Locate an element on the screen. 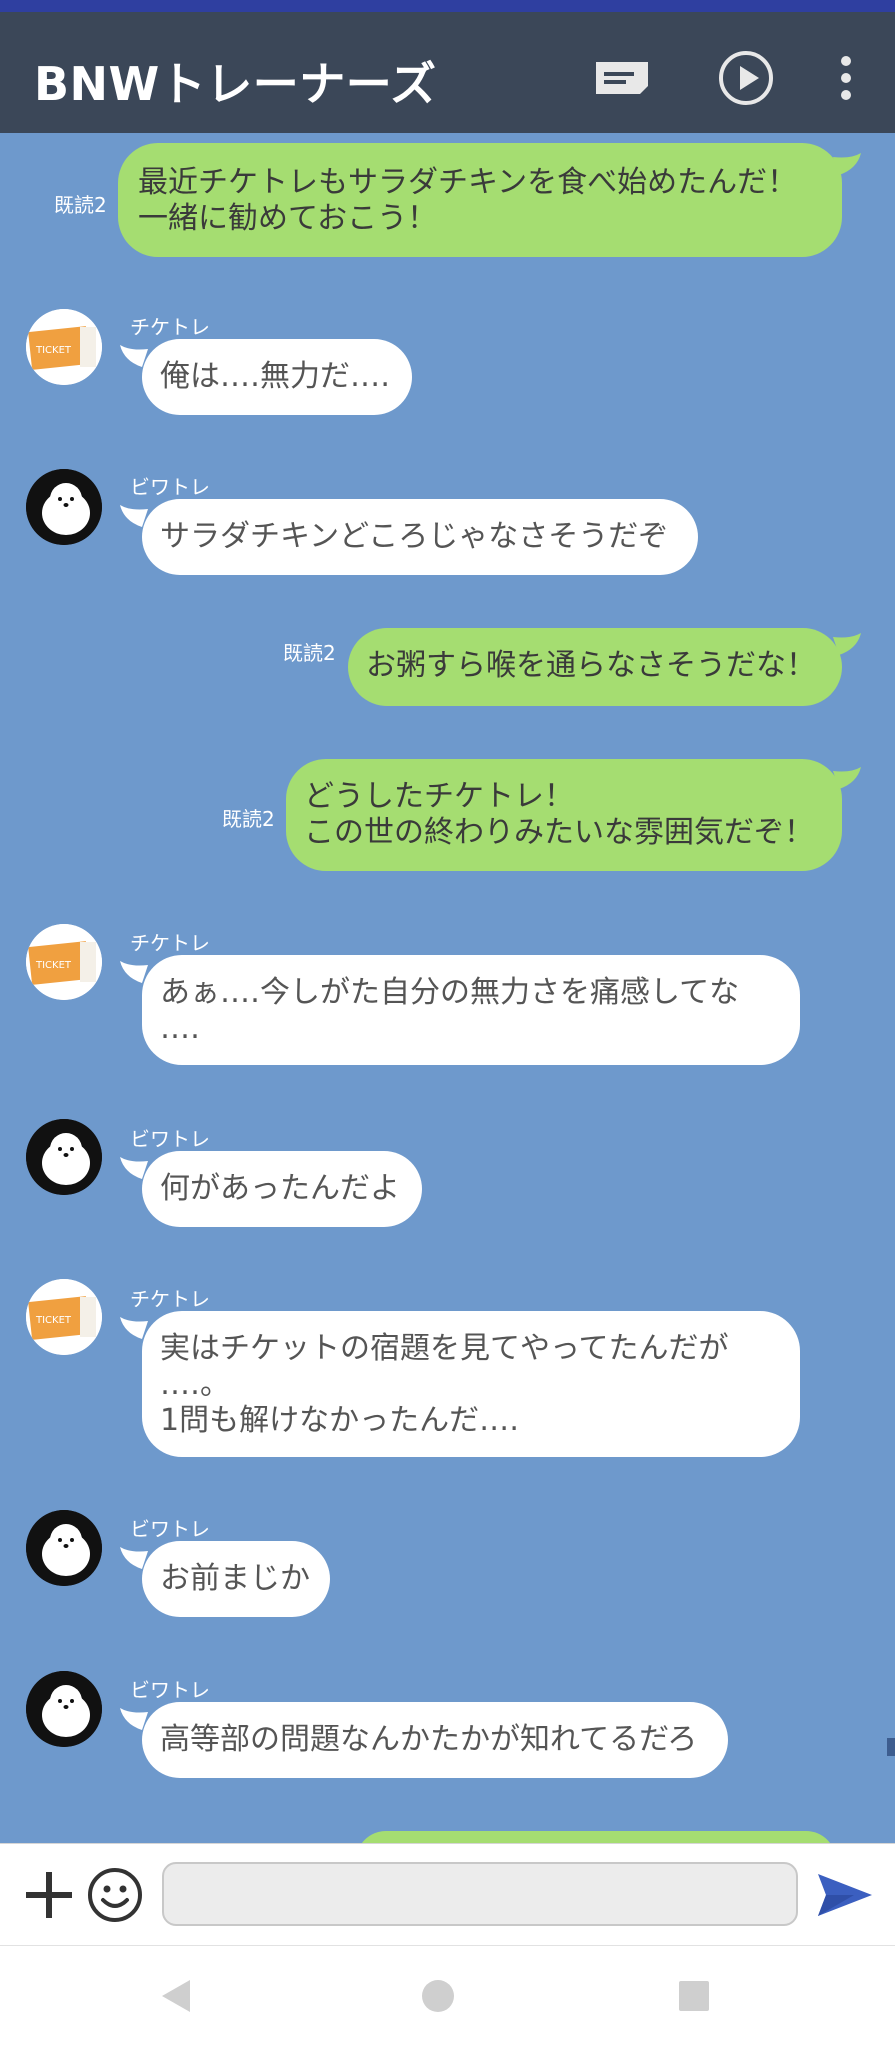  plus-icon is located at coordinates (49, 1895).